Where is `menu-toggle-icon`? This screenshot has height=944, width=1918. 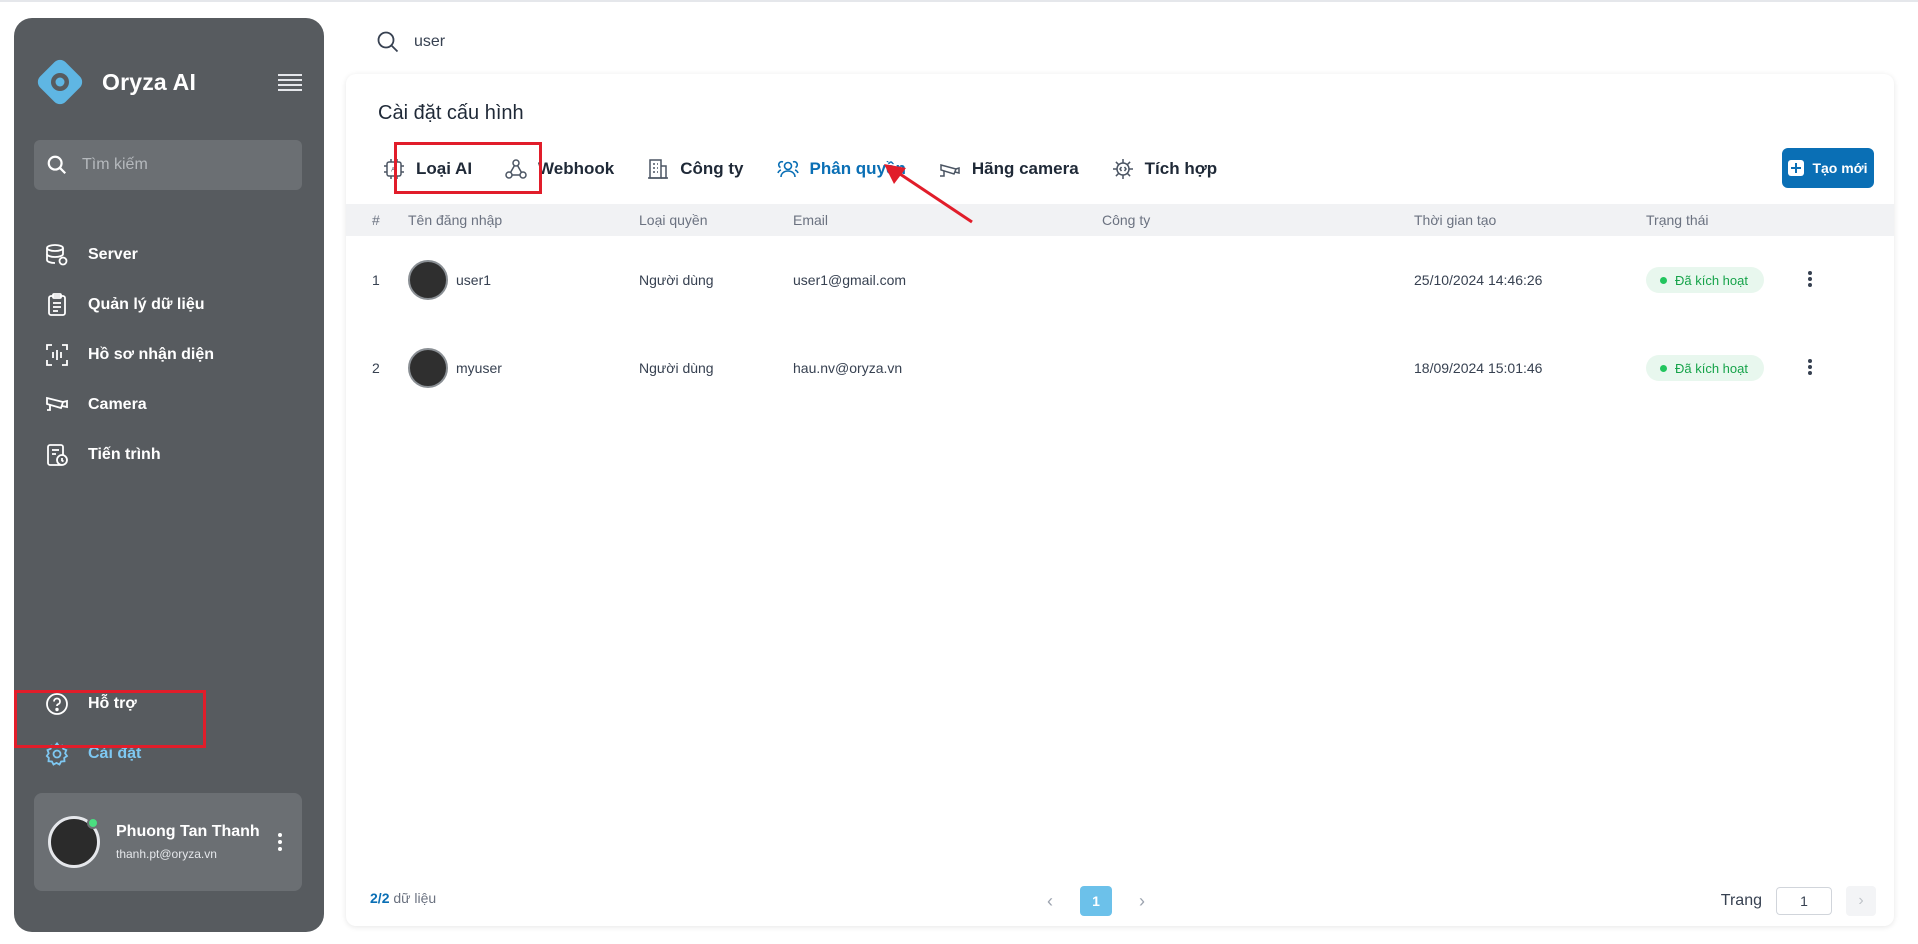
menu-toggle-icon is located at coordinates (290, 83).